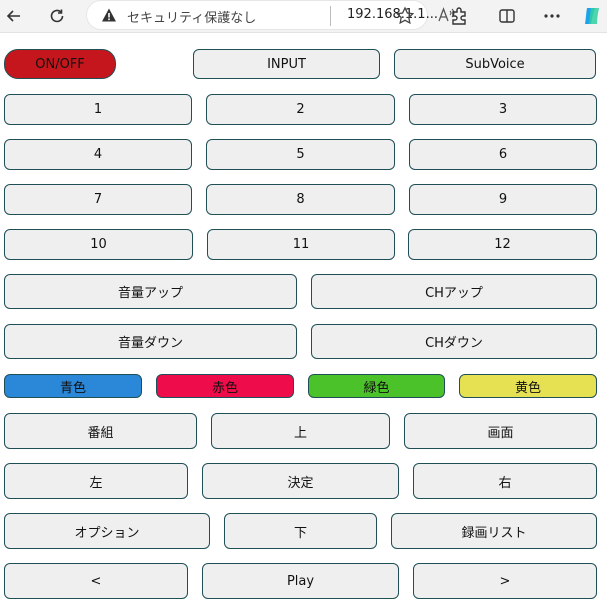  What do you see at coordinates (98, 199) in the screenshot?
I see `digit-7-button: 7` at bounding box center [98, 199].